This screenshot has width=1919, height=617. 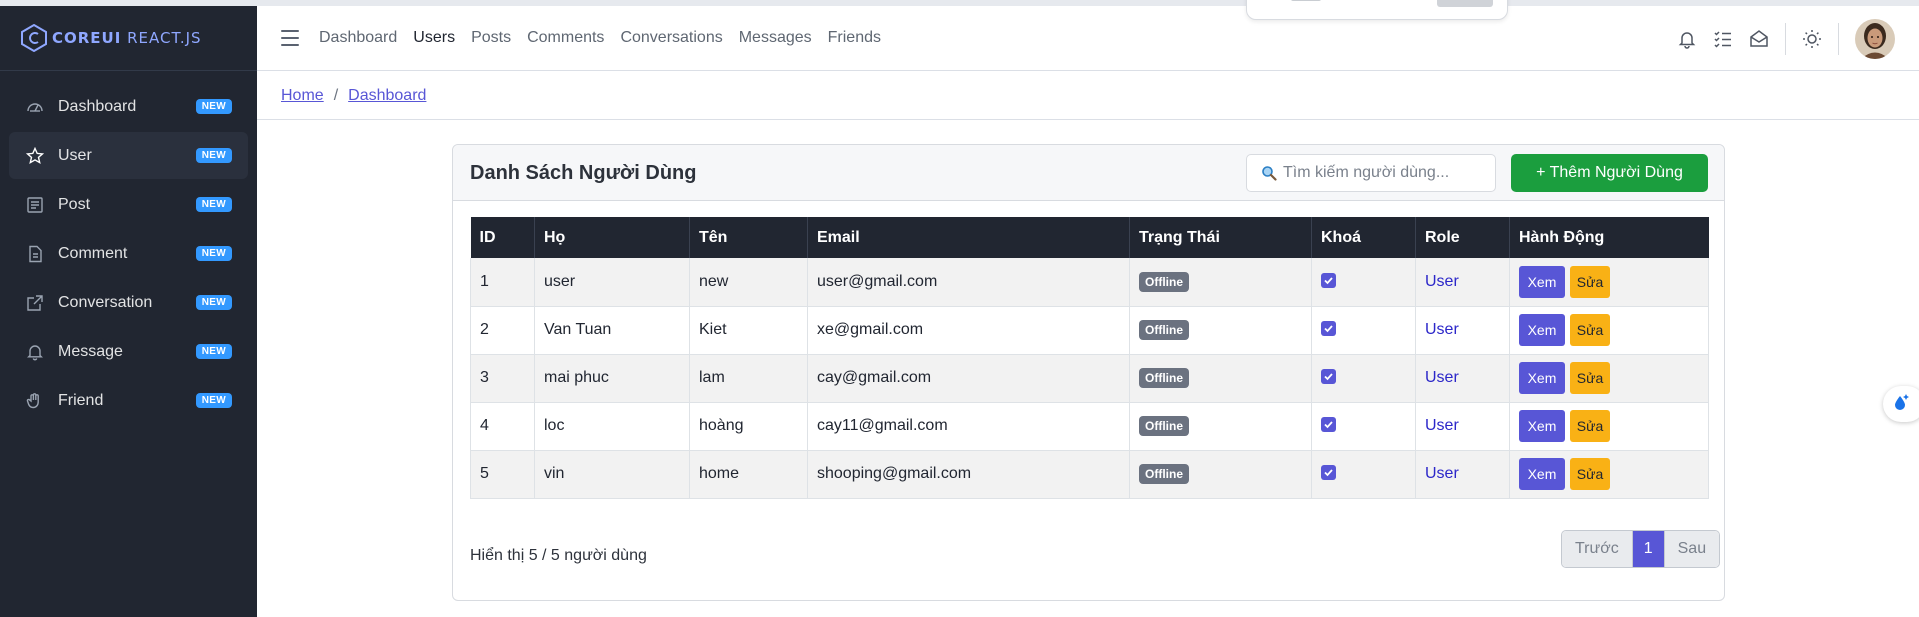 I want to click on cell-actions: Xem Sửa, so click(x=1609, y=474).